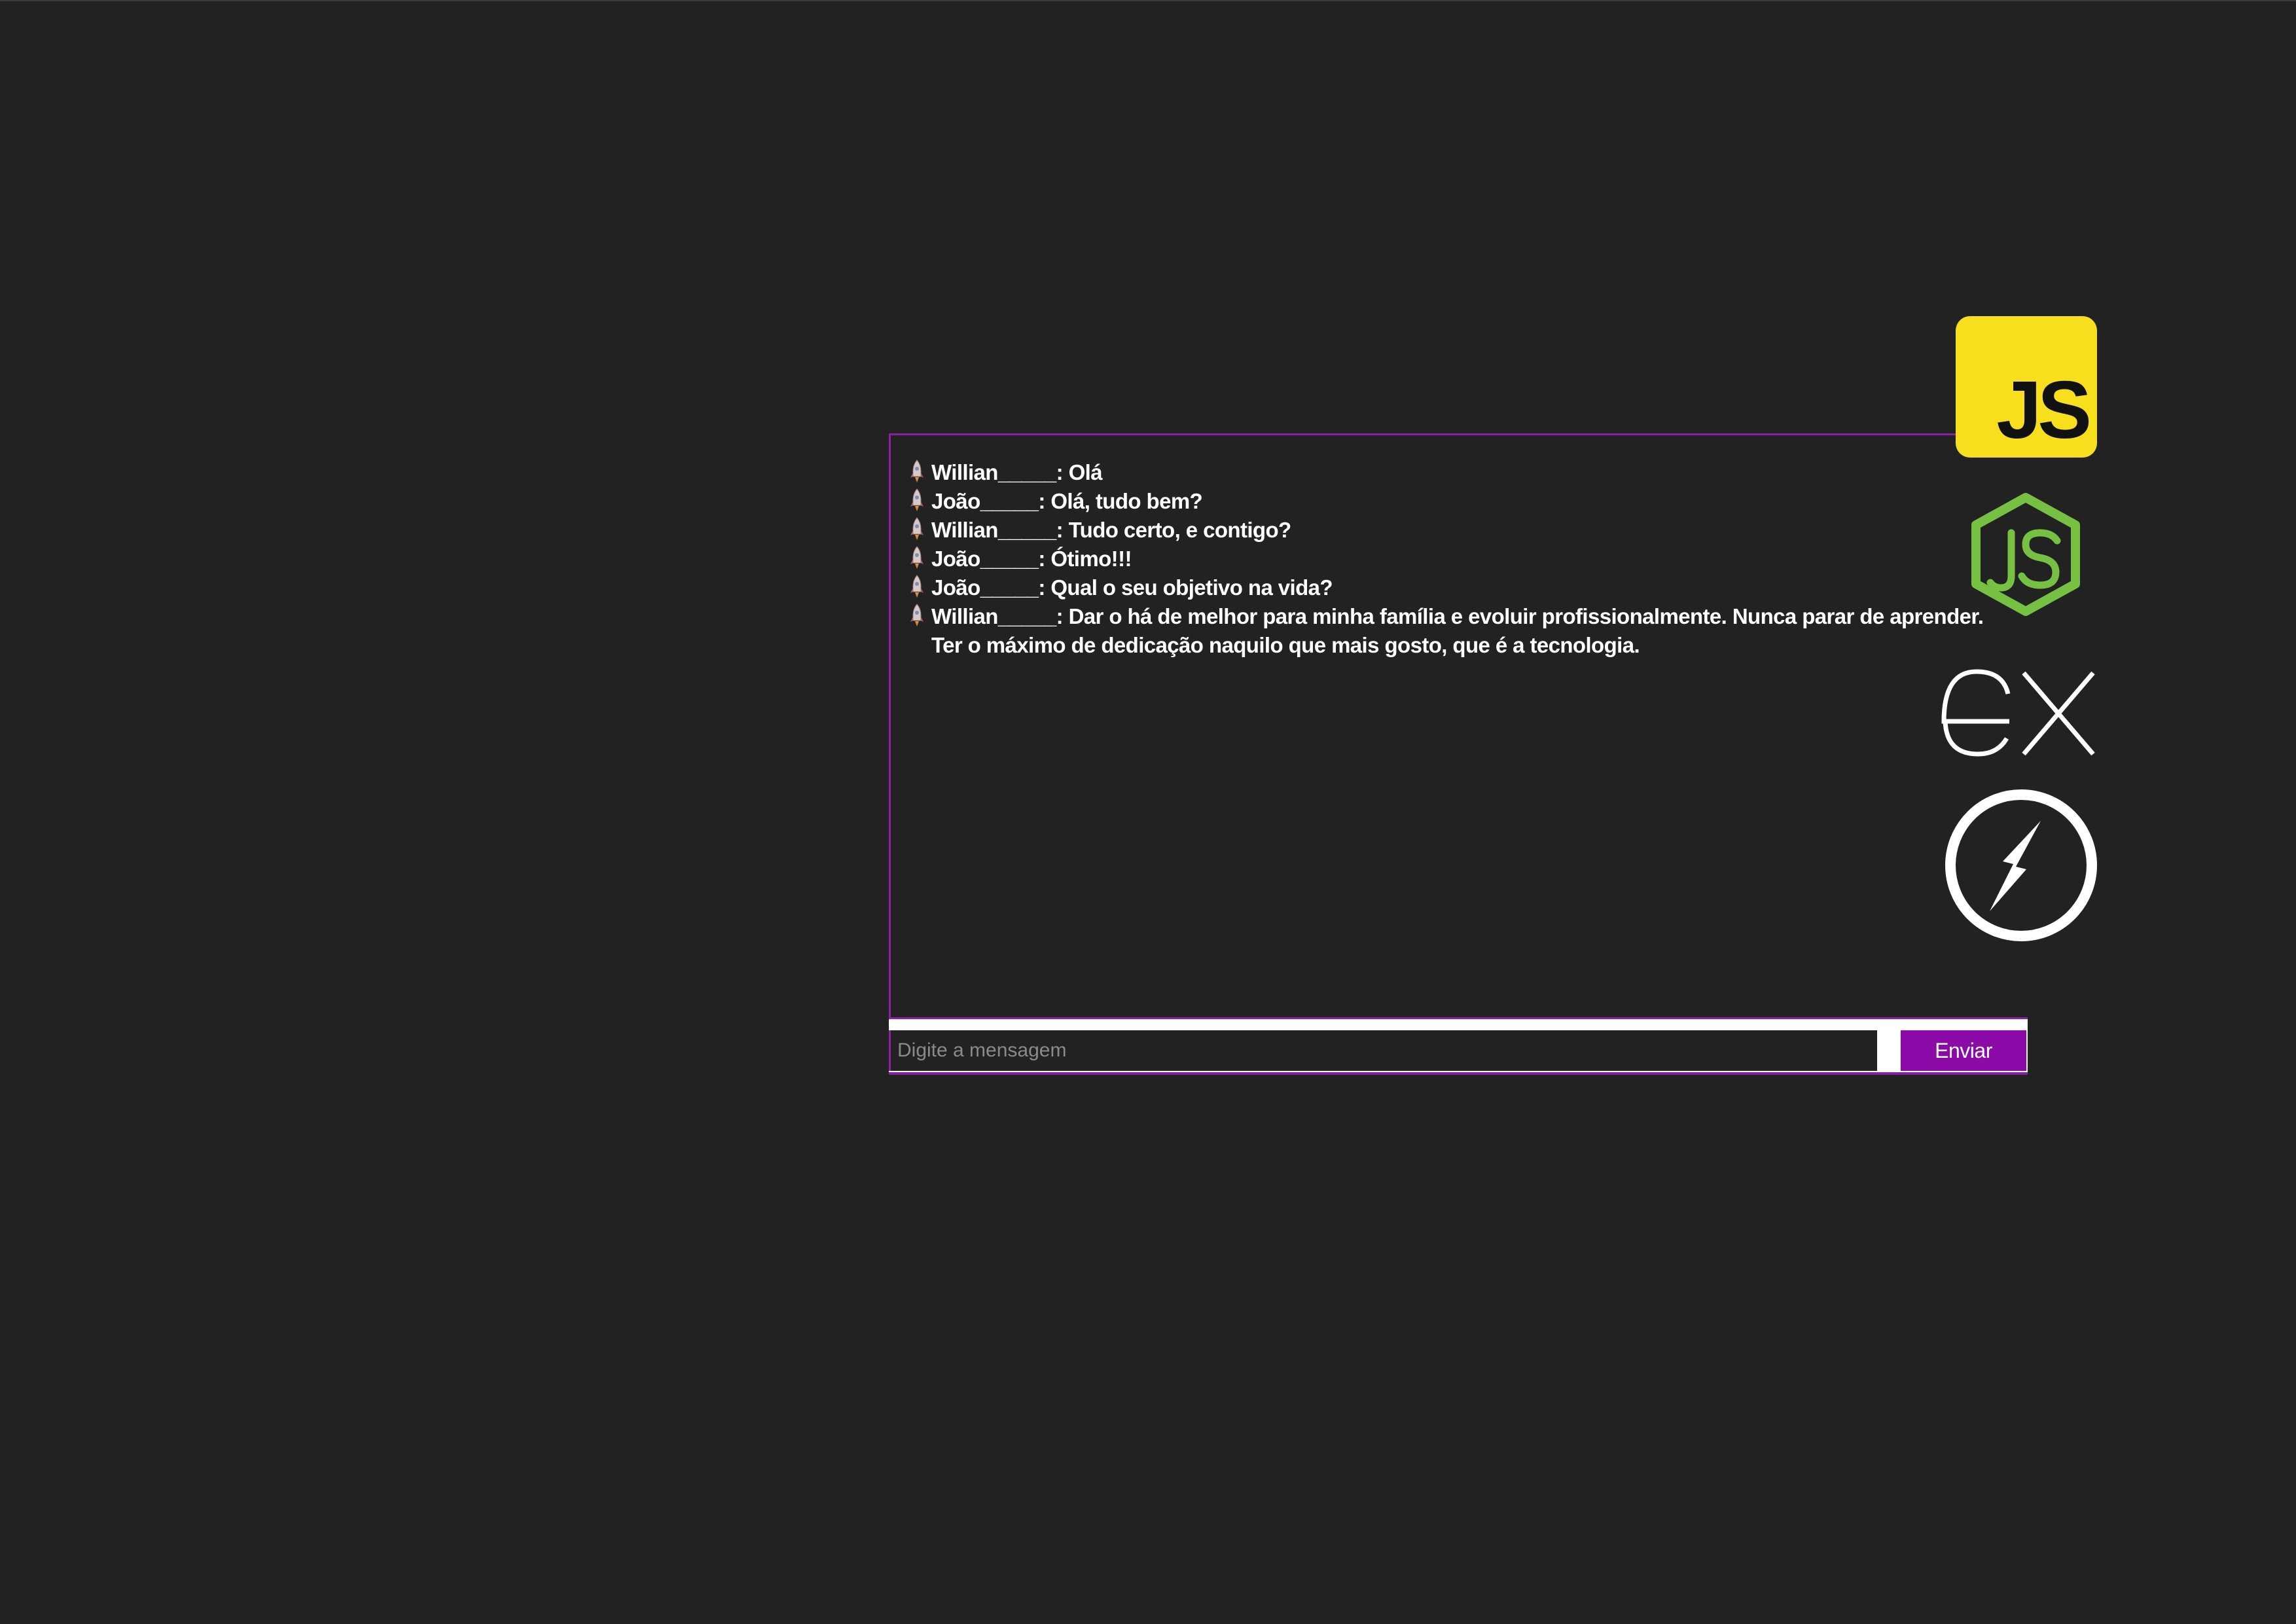  Describe the element at coordinates (1963, 1050) in the screenshot. I see `send-button: Enviar` at that location.